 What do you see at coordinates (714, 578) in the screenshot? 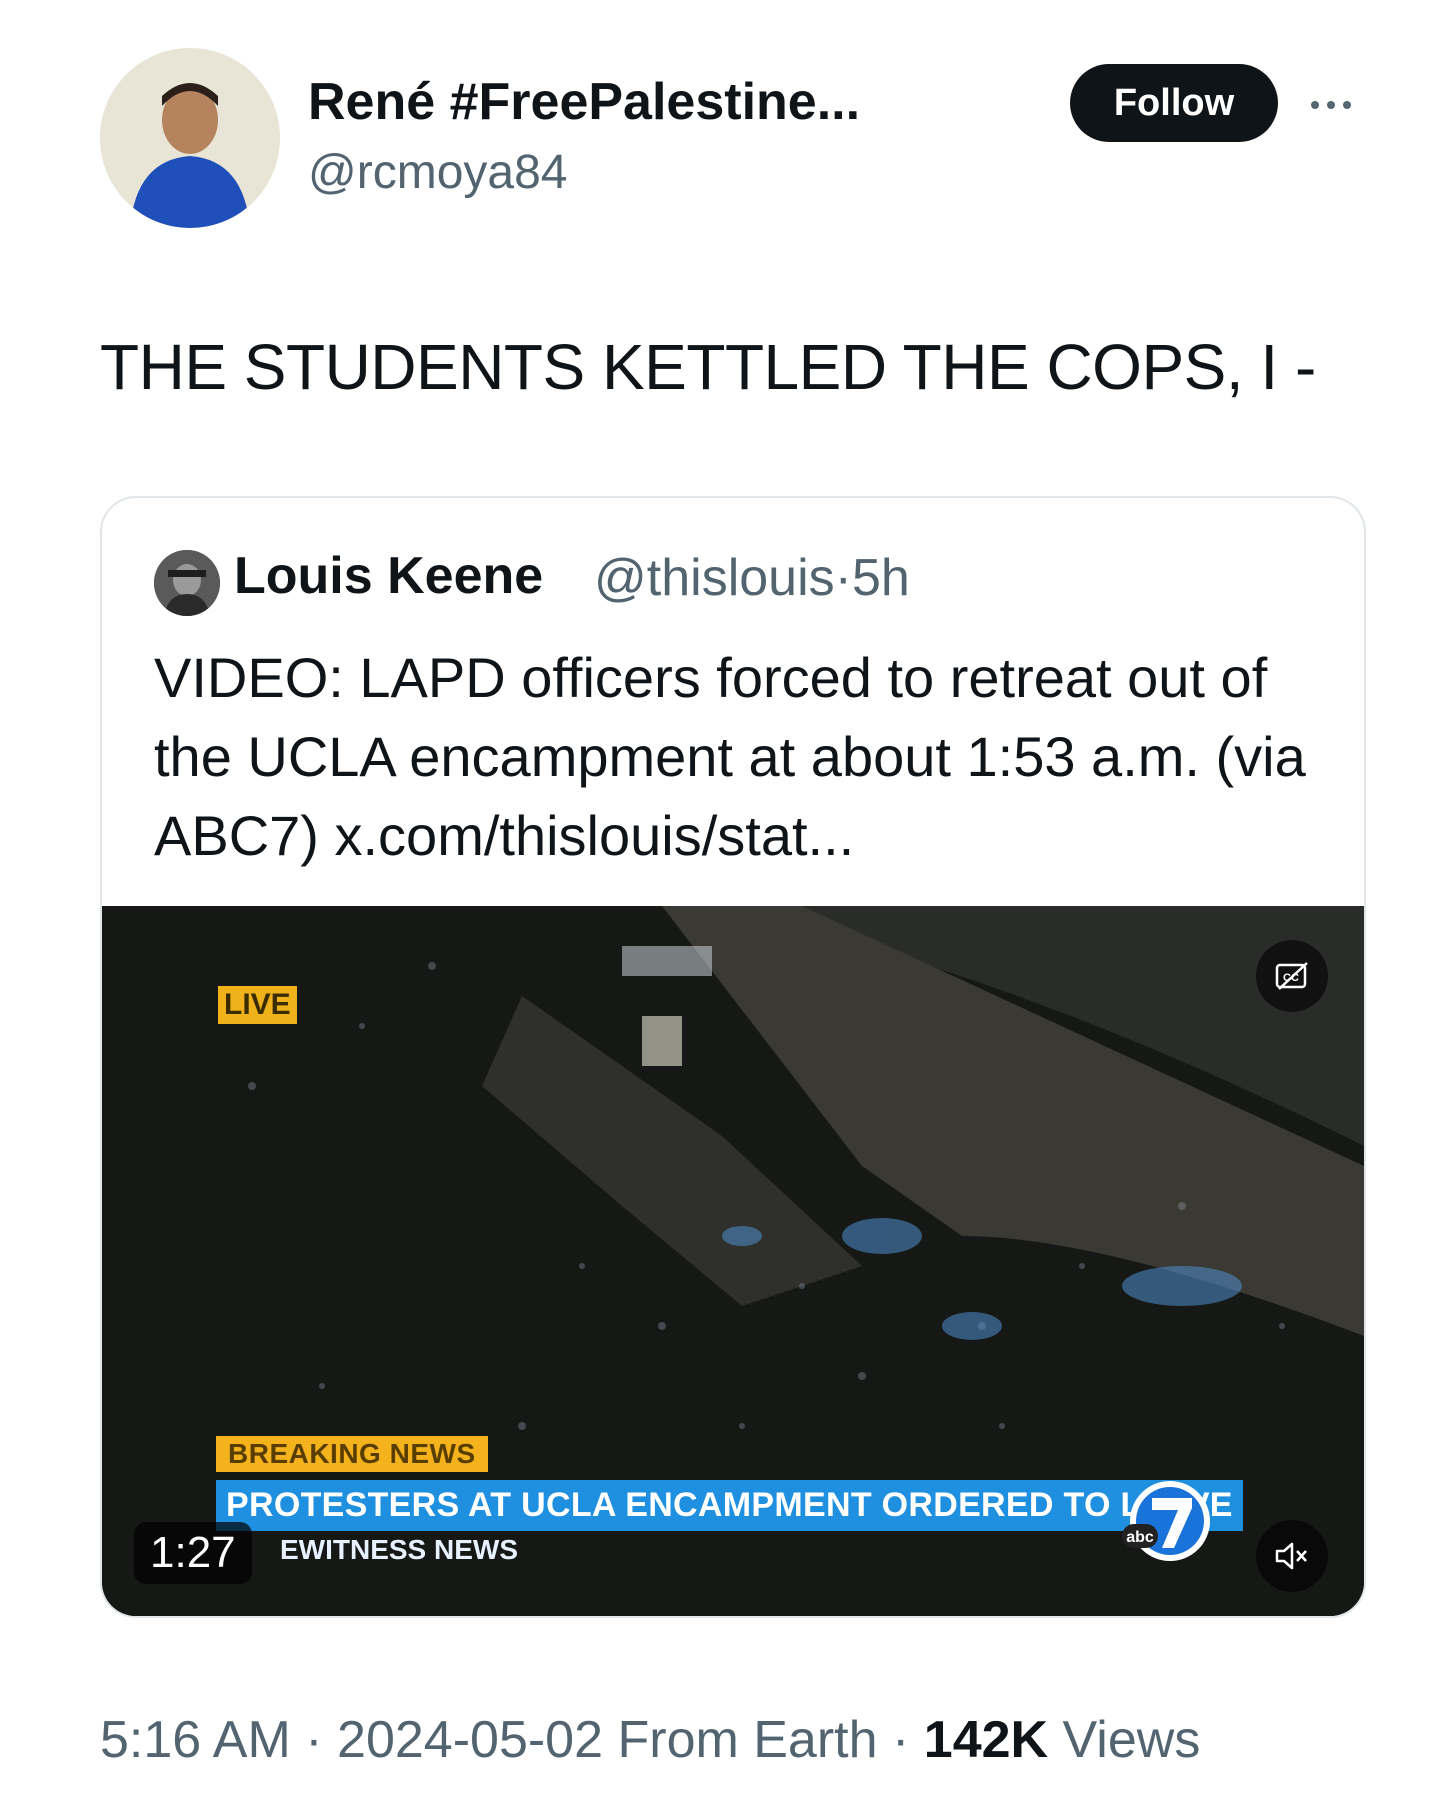
I see `quoted-author-handle: @thislouis` at bounding box center [714, 578].